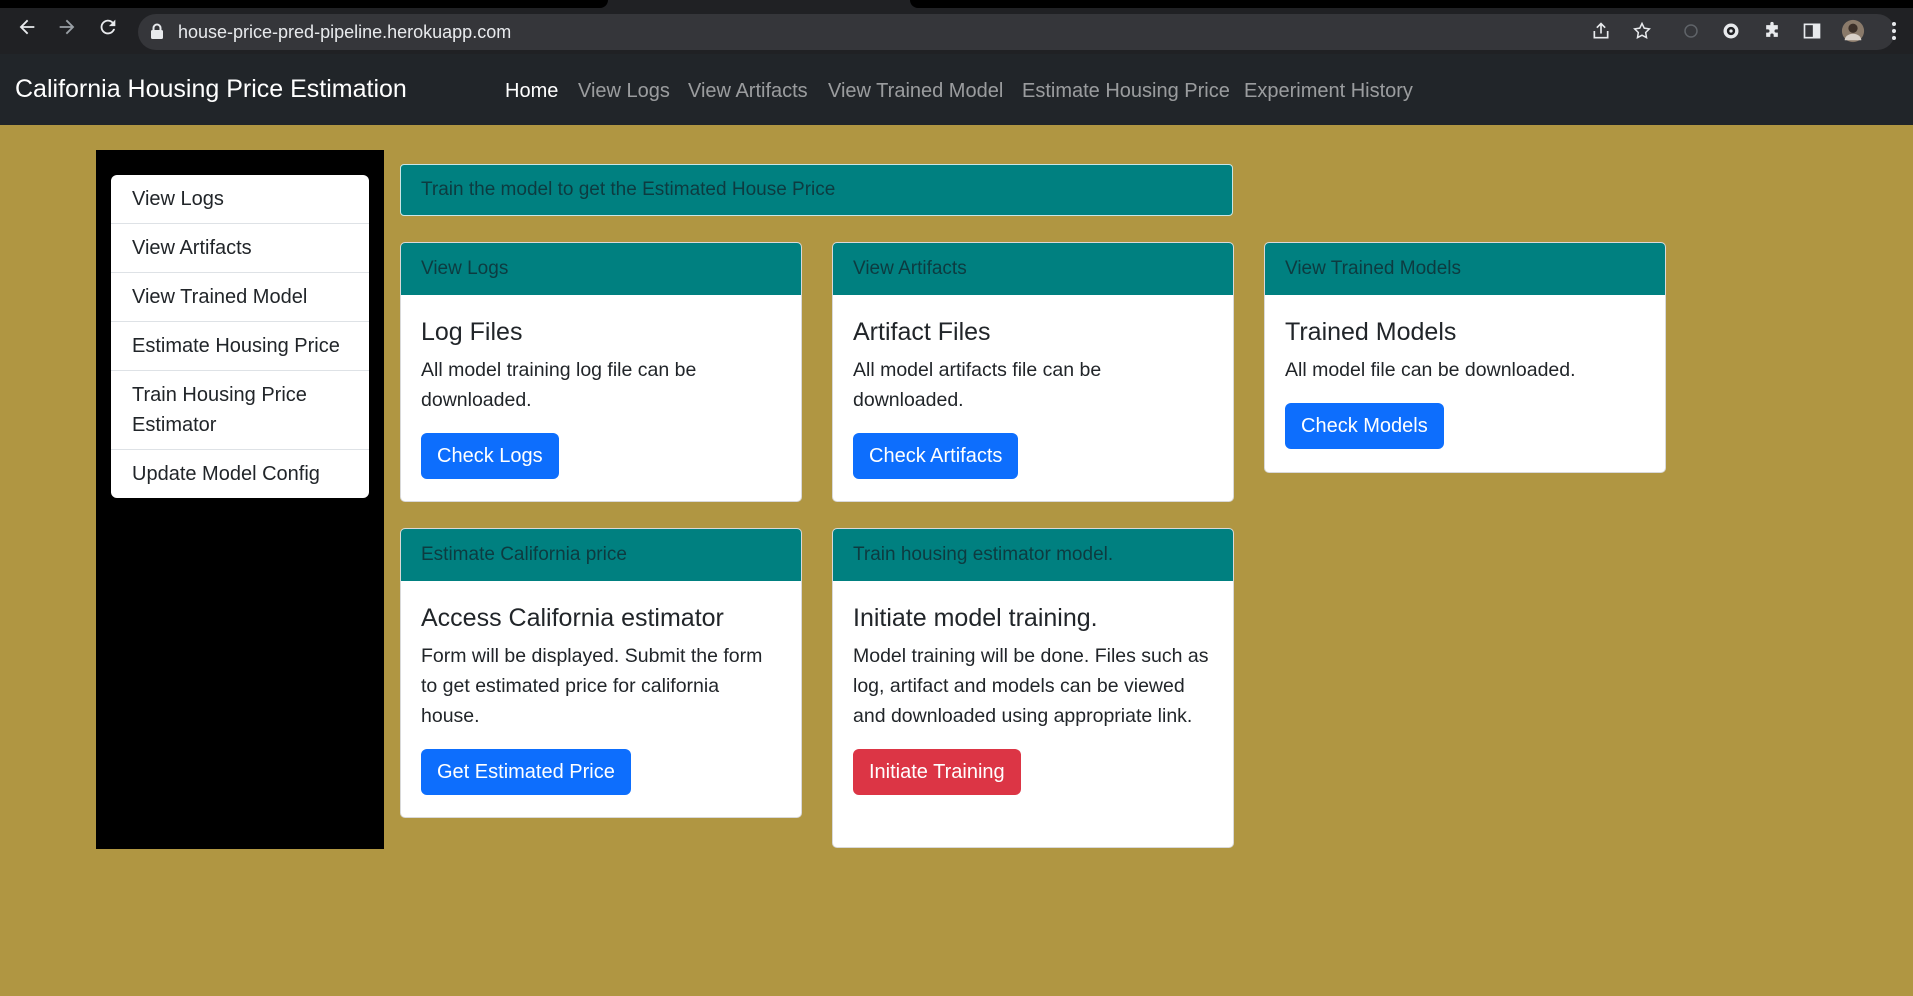 This screenshot has width=1913, height=996. What do you see at coordinates (1126, 91) in the screenshot?
I see `nav-link-estimate-housing-price: Estimate Housing Price` at bounding box center [1126, 91].